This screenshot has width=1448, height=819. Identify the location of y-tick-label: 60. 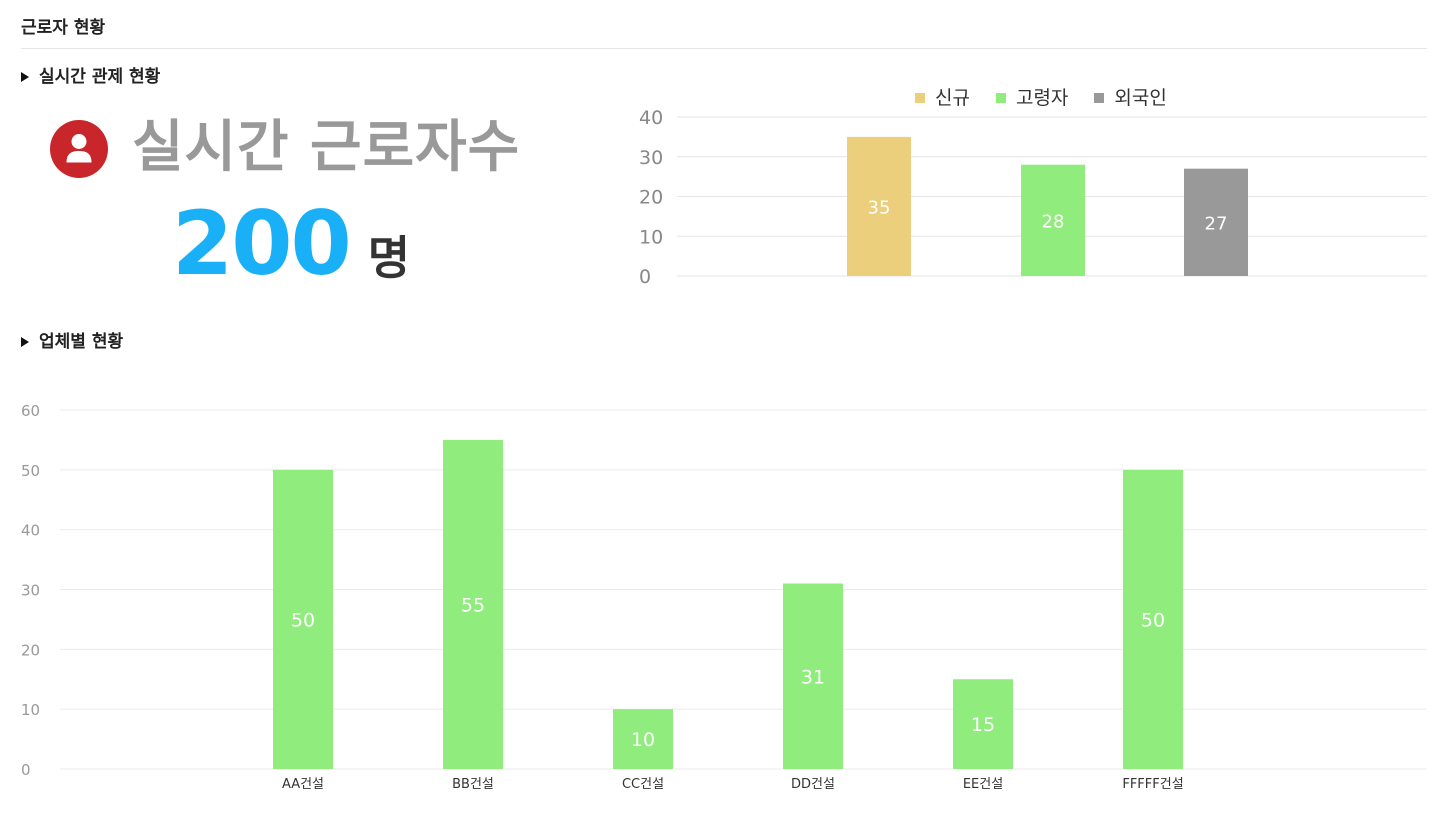
(30, 411).